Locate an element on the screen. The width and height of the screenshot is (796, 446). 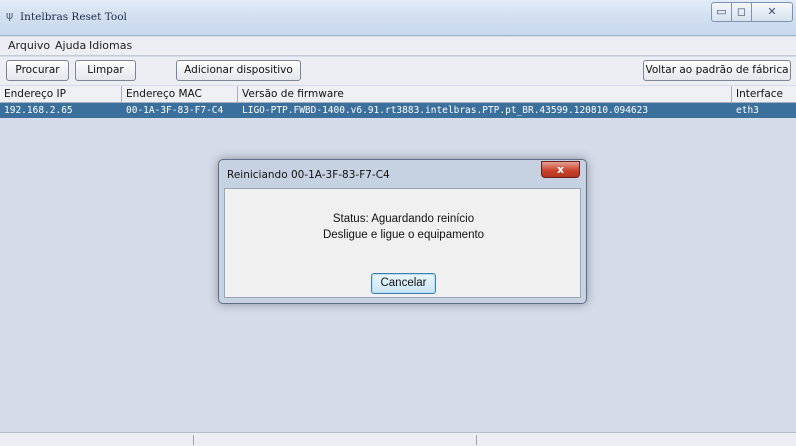
cancel-button: Cancelar is located at coordinates (403, 283).